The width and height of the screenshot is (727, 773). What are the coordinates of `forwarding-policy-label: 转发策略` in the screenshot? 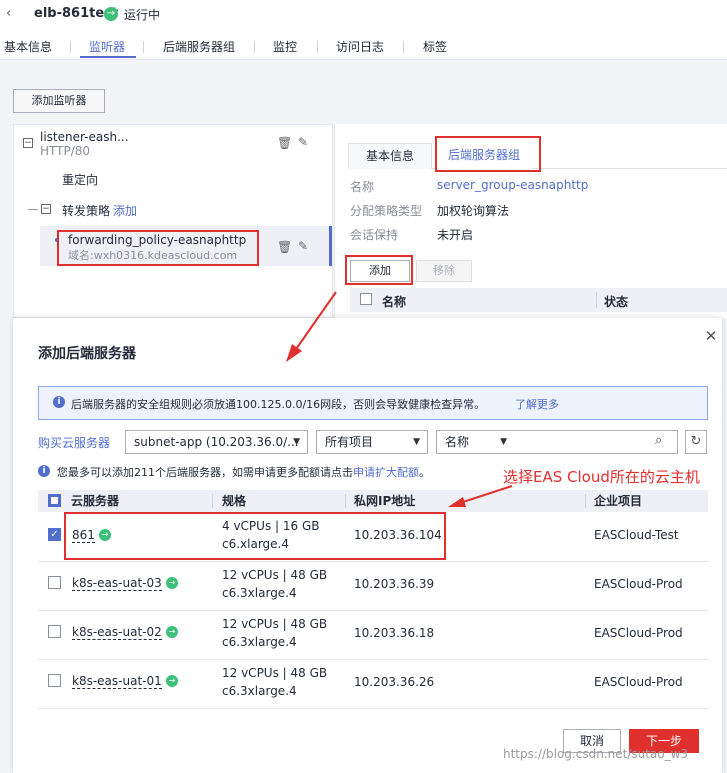 It's located at (86, 211).